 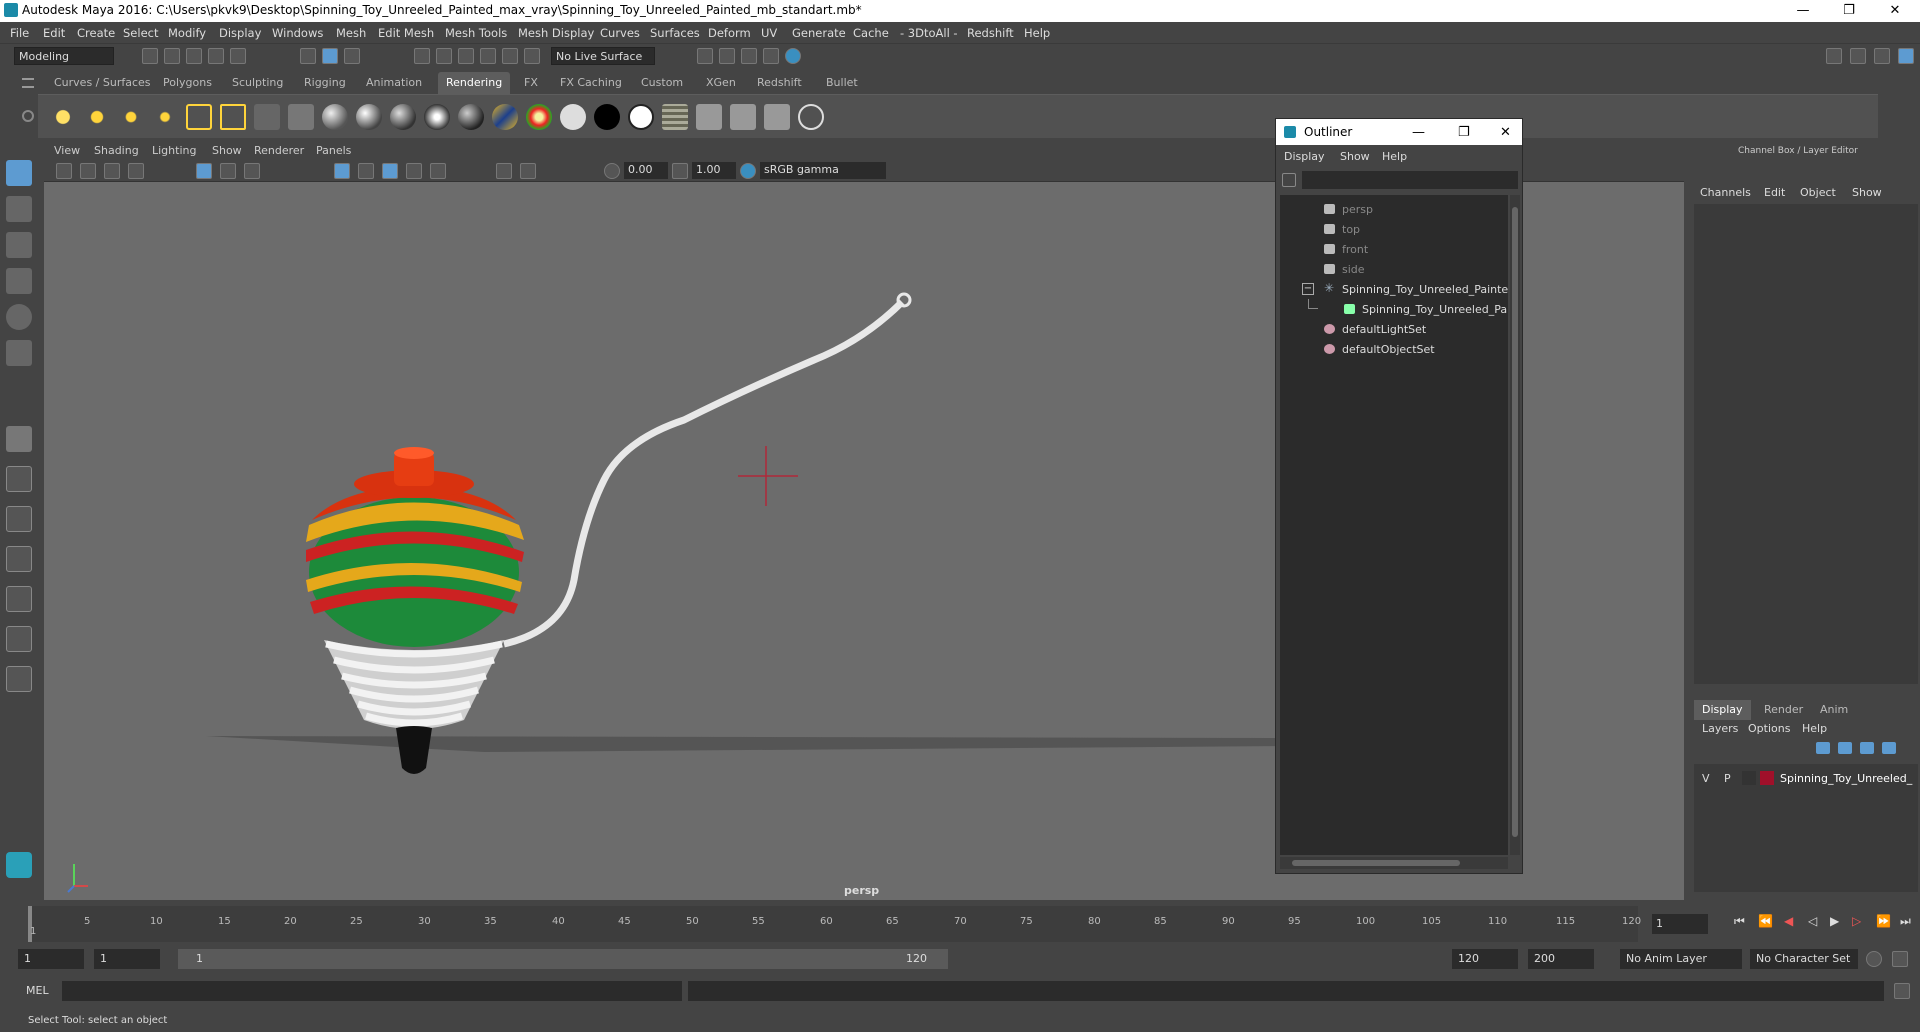 I want to click on mode-dropdown: Modeling, so click(x=64, y=56).